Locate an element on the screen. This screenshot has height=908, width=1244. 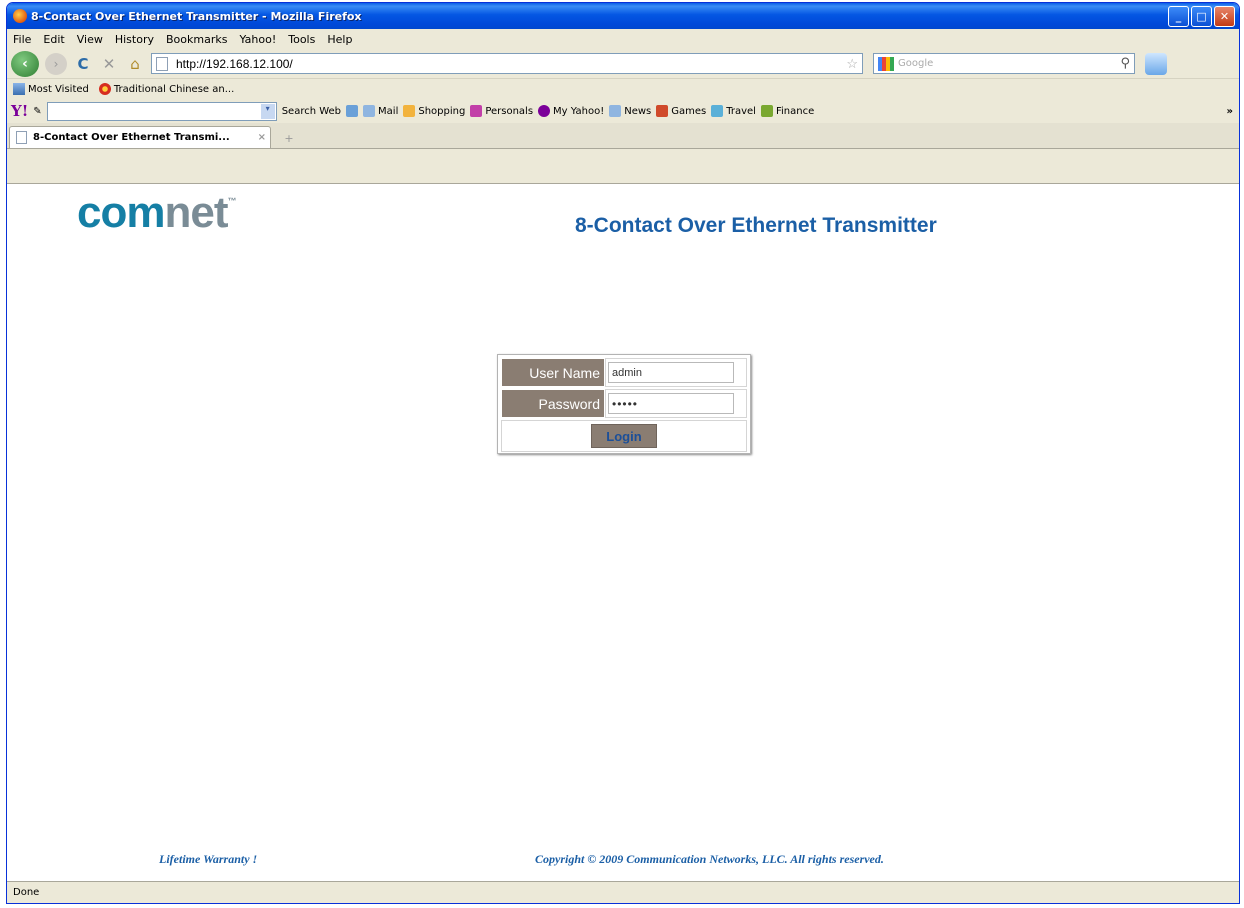
personals-icon is located at coordinates (476, 111).